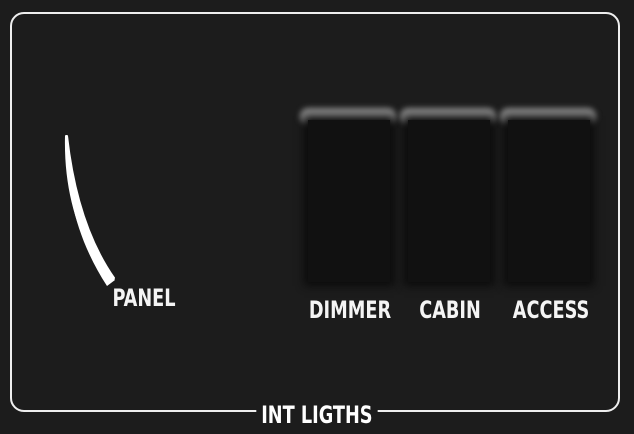  Describe the element at coordinates (350, 310) in the screenshot. I see `dimmer-switch-label: DIMMER` at that location.